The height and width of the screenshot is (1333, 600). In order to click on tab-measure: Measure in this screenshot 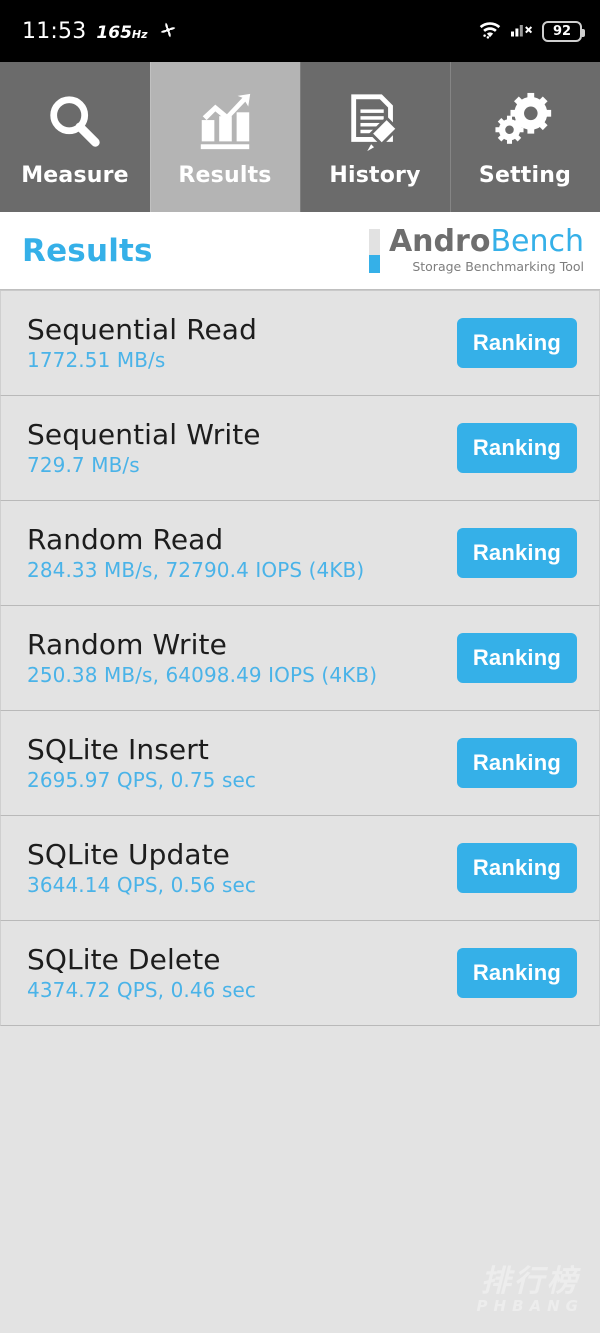, I will do `click(75, 137)`.